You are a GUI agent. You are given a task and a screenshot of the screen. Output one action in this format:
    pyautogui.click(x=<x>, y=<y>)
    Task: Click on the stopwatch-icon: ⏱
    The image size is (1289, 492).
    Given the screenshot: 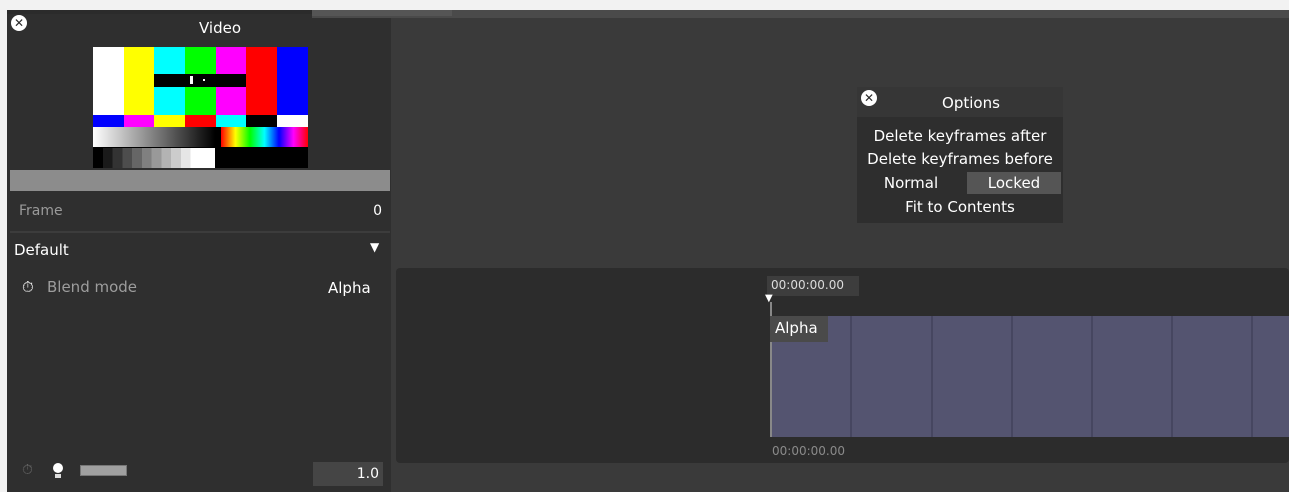 What is the action you would take?
    pyautogui.click(x=28, y=287)
    